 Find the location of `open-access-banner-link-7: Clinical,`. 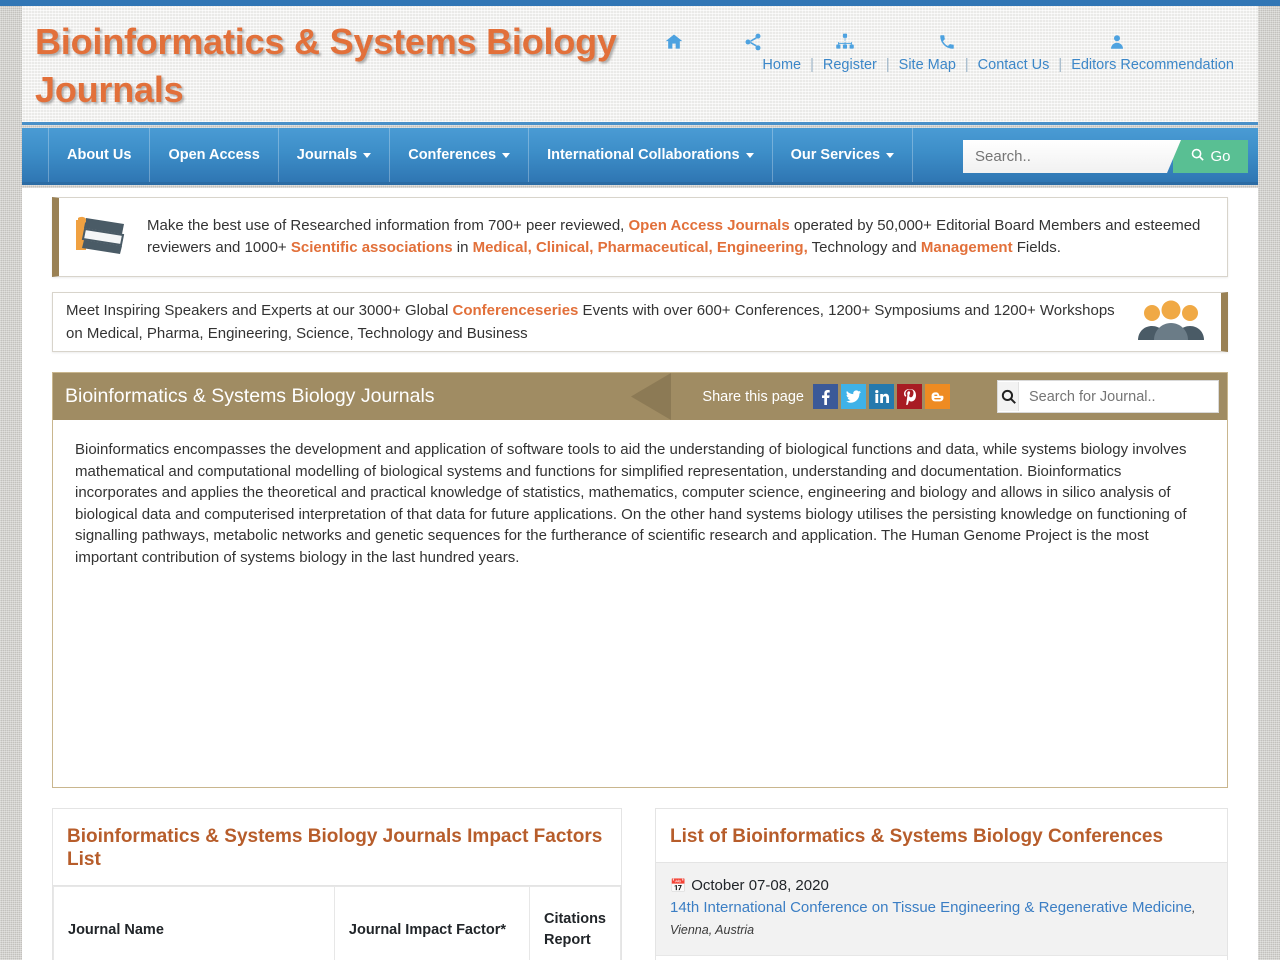

open-access-banner-link-7: Clinical, is located at coordinates (565, 247).